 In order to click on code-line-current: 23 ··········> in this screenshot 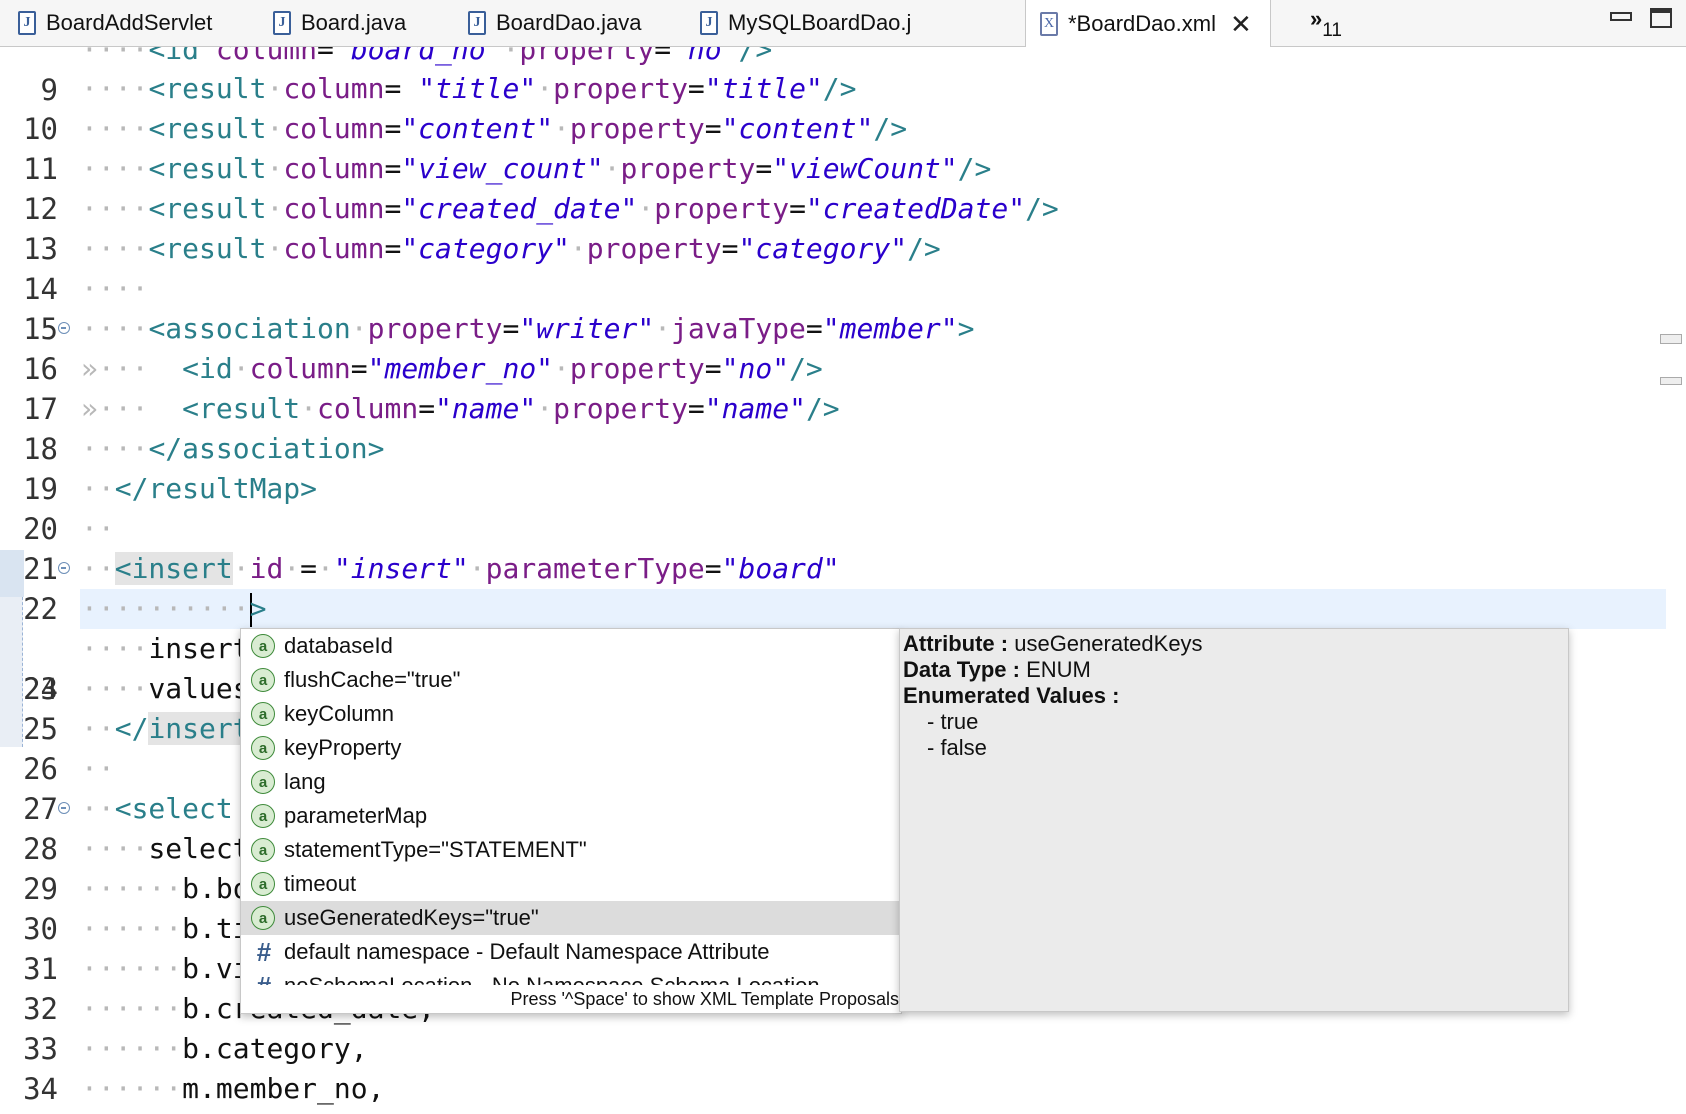, I will do `click(843, 647)`.